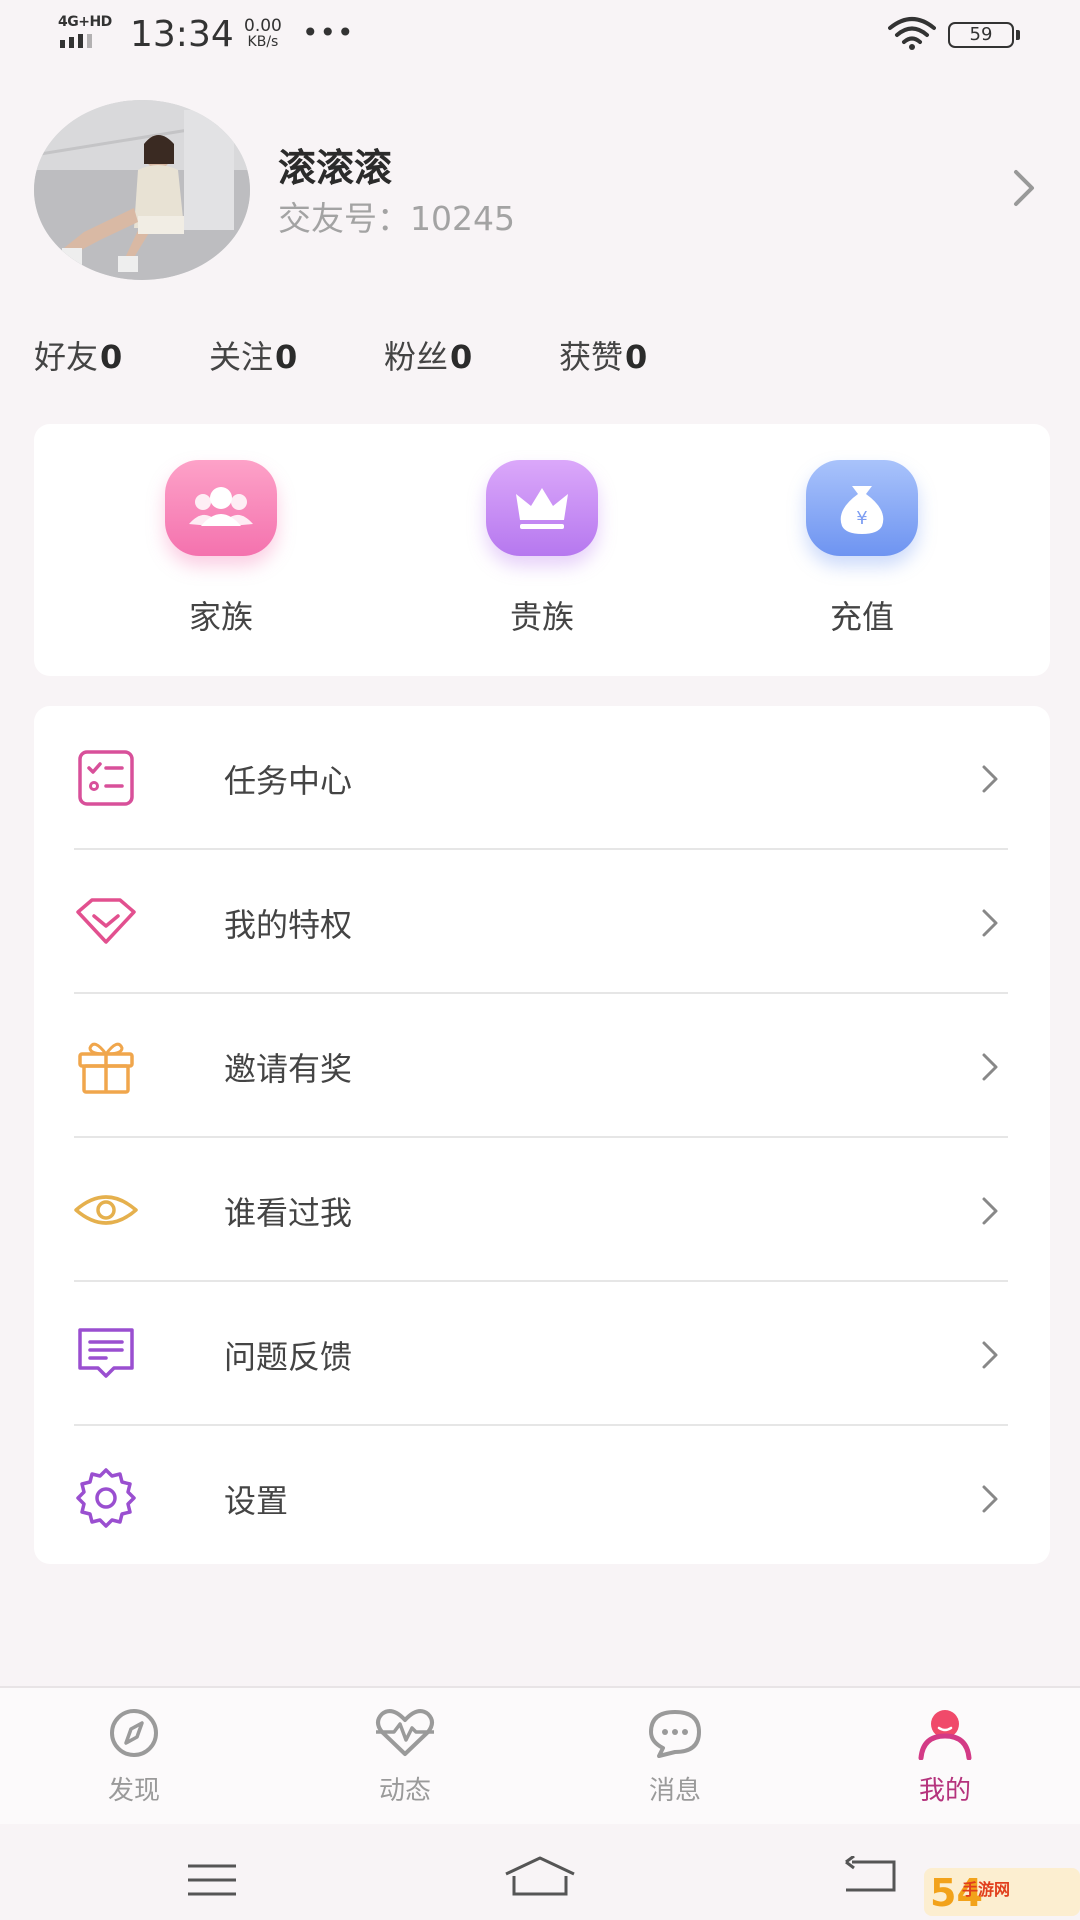 The height and width of the screenshot is (1920, 1080). What do you see at coordinates (241, 357) in the screenshot?
I see `stat-label: 关注` at bounding box center [241, 357].